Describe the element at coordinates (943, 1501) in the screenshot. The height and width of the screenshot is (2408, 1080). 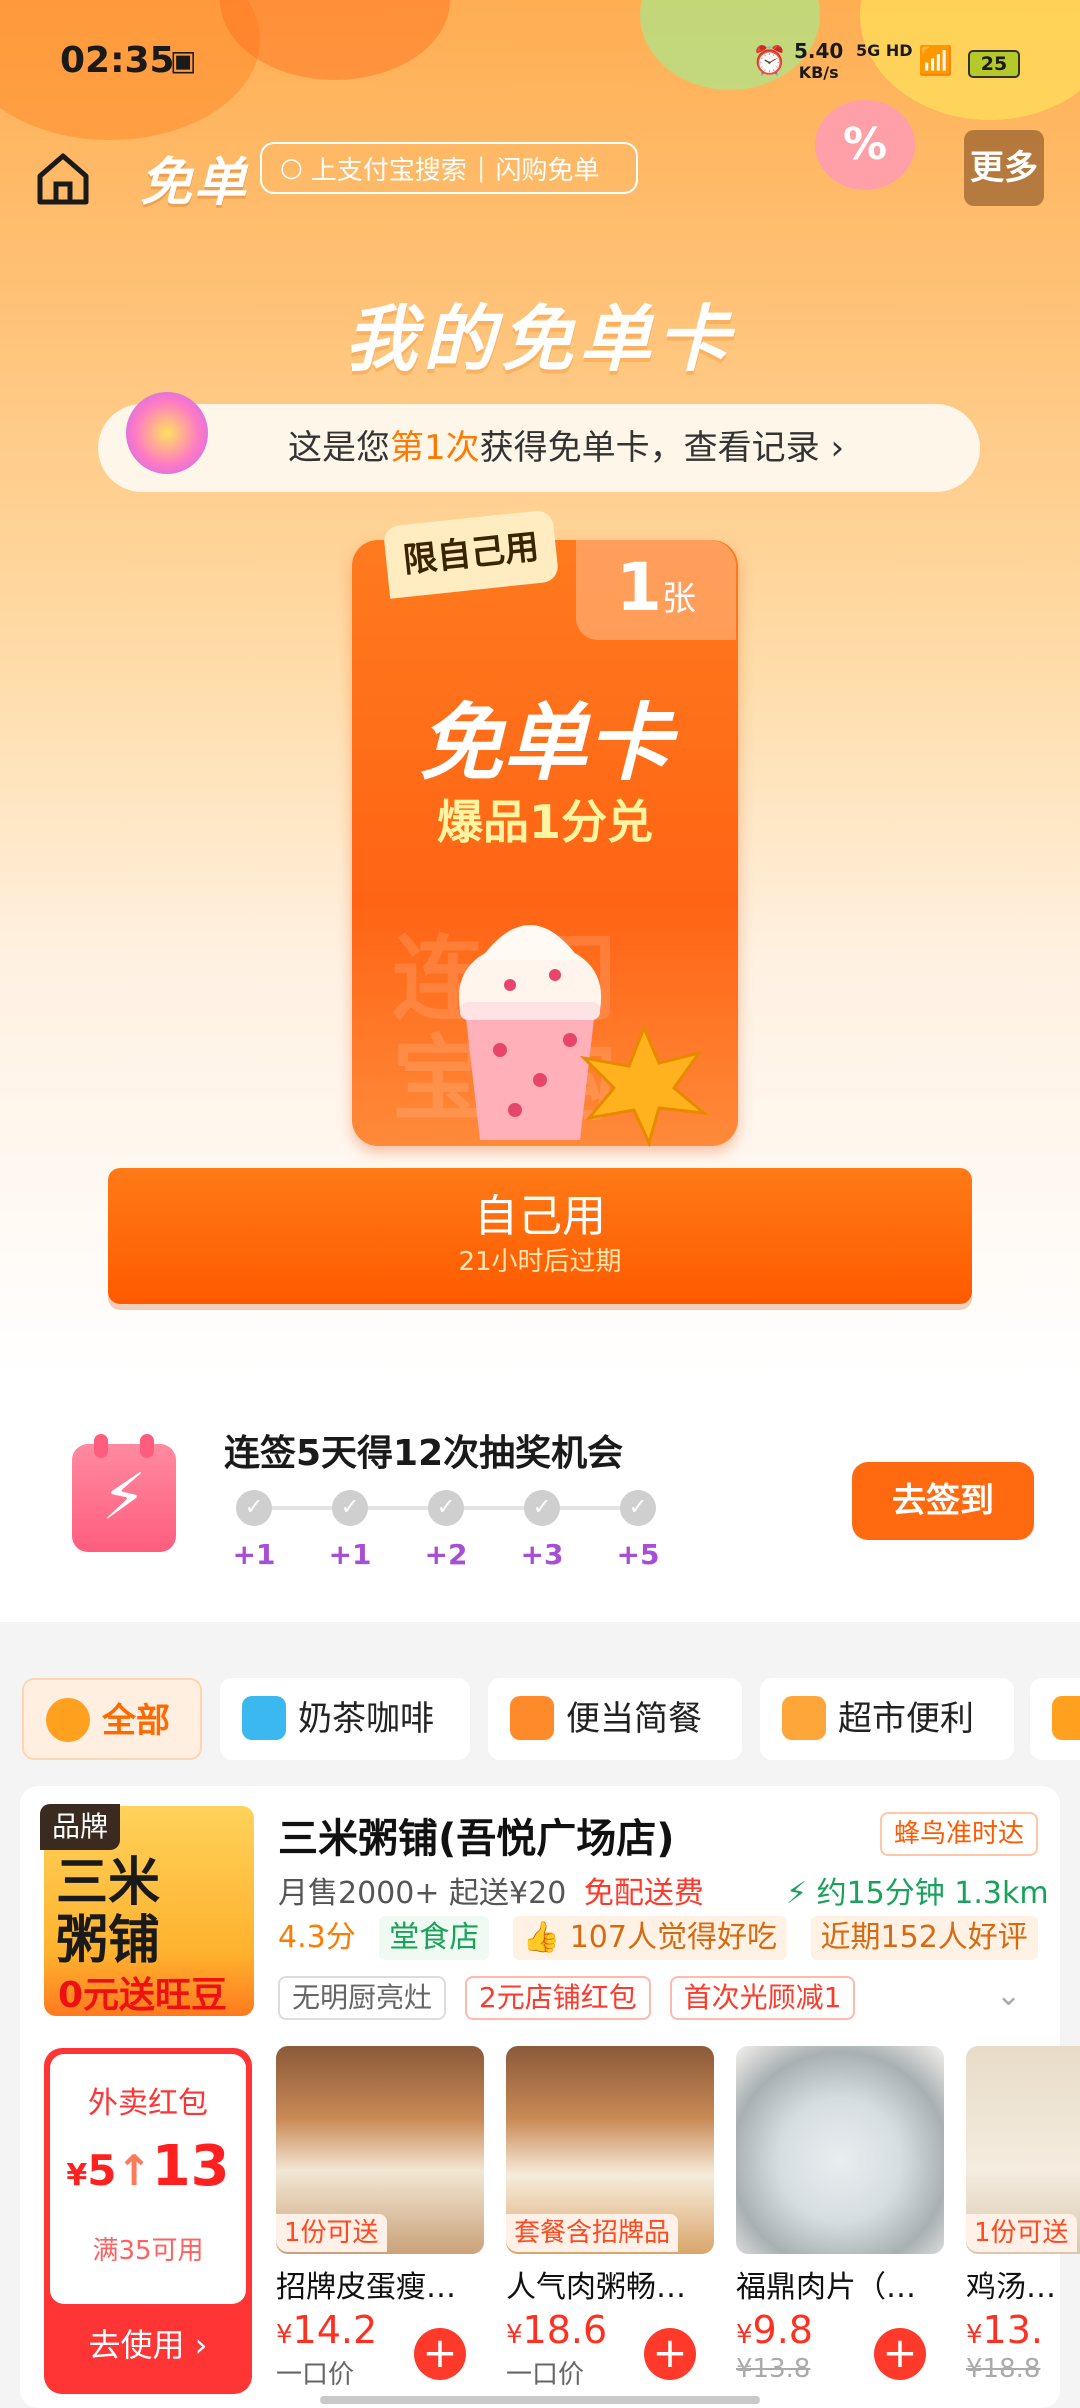
I see `signin-button: 去签到` at that location.